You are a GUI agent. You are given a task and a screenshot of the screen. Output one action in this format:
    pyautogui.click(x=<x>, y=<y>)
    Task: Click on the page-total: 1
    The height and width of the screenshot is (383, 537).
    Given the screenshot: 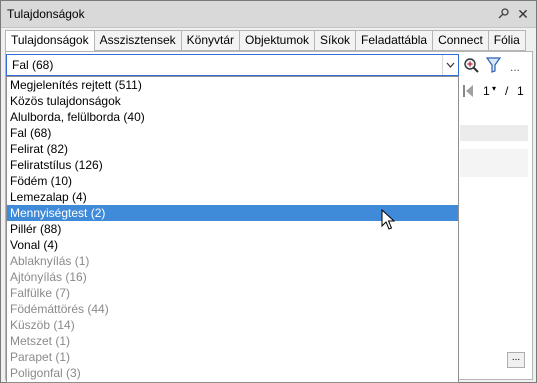 What is the action you would take?
    pyautogui.click(x=520, y=91)
    